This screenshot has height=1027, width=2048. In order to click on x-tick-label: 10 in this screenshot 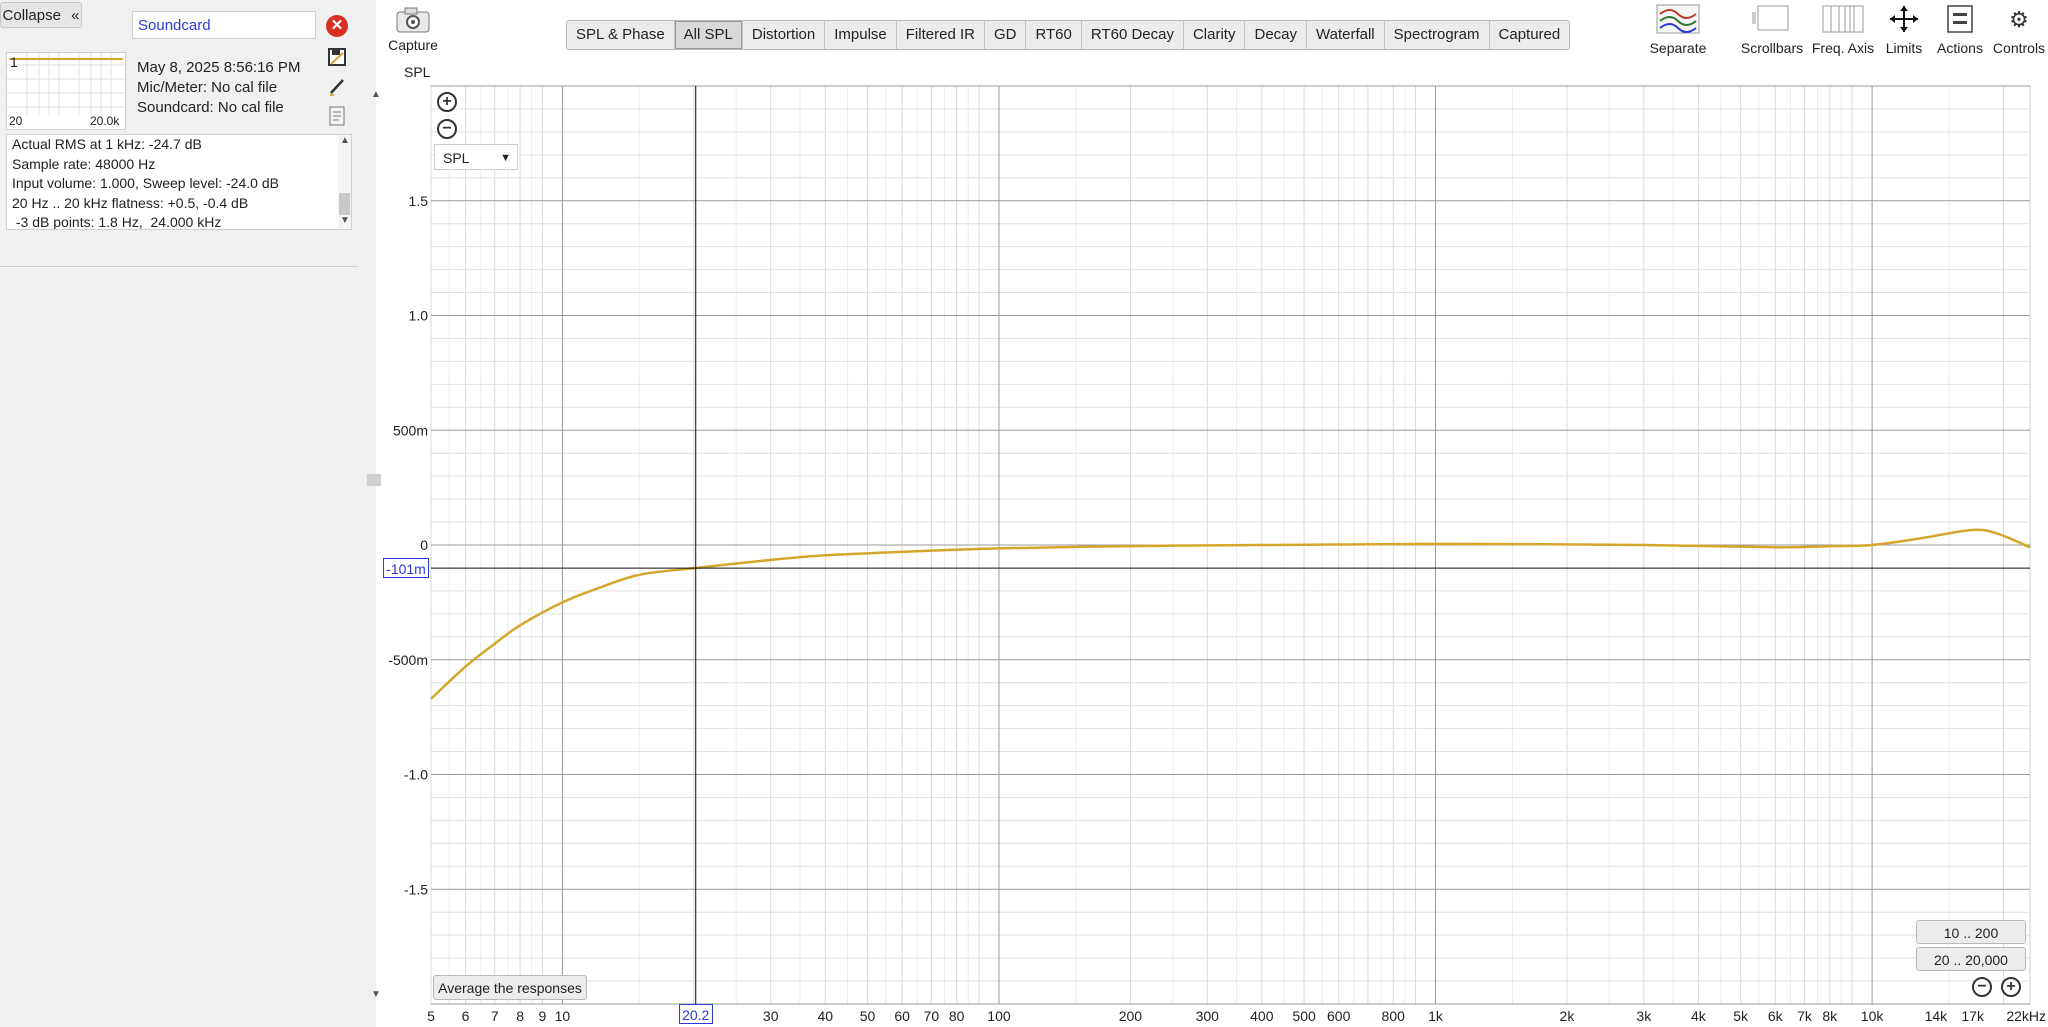, I will do `click(563, 1016)`.